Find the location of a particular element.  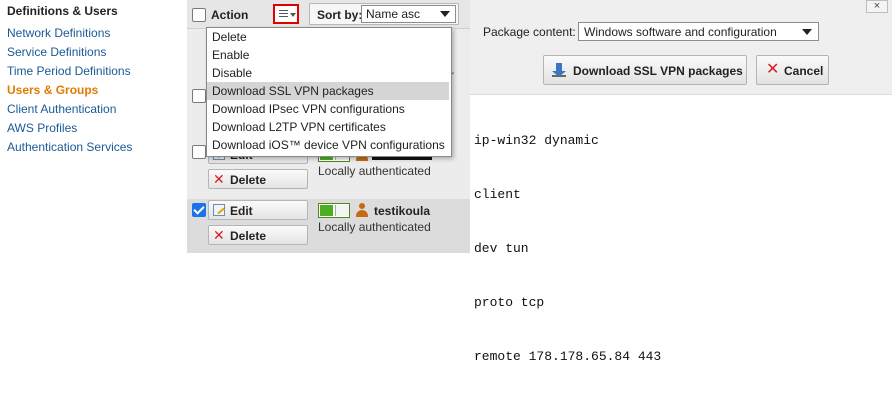

edit-label: Edit is located at coordinates (241, 211).